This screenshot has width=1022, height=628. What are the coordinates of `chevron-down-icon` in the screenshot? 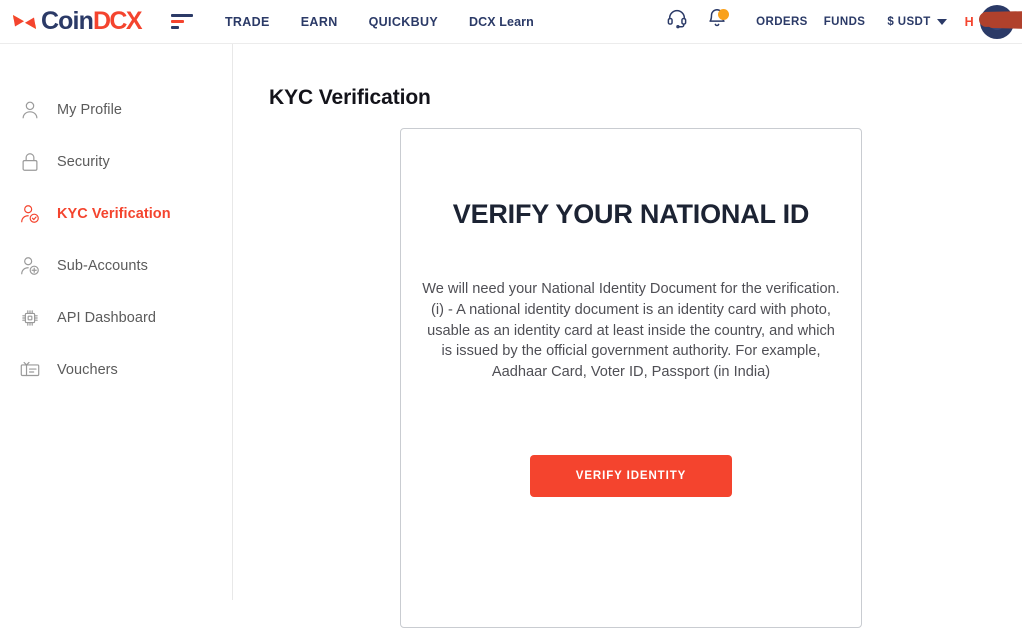 It's located at (941, 21).